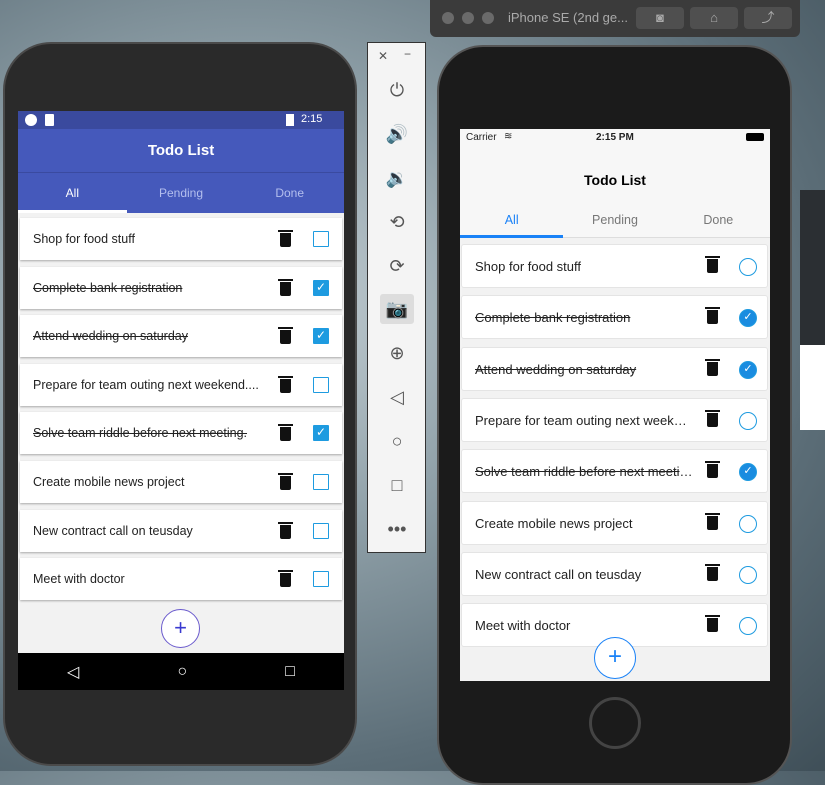 This screenshot has height=785, width=825. What do you see at coordinates (615, 723) in the screenshot?
I see `iphone-home-button` at bounding box center [615, 723].